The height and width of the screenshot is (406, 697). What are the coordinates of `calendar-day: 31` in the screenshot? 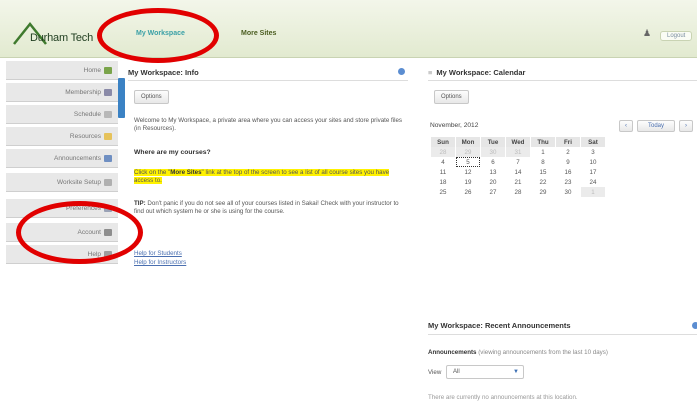 It's located at (518, 152).